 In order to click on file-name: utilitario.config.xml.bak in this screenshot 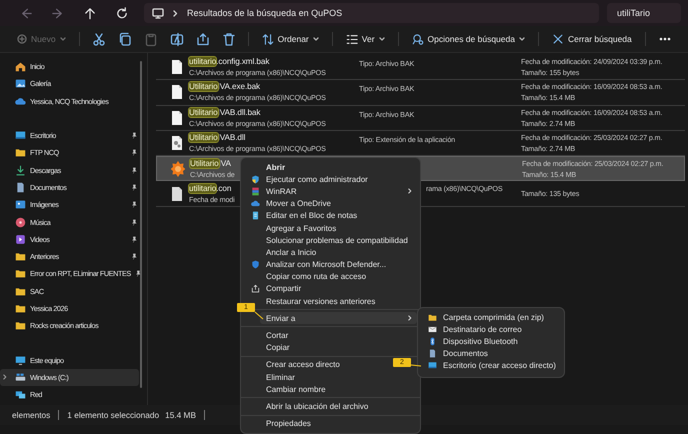, I will do `click(229, 61)`.